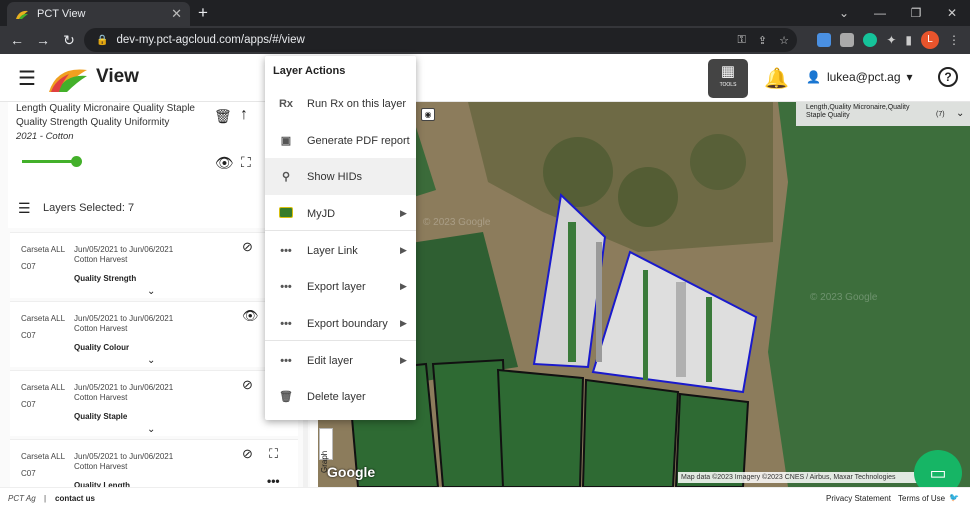 The height and width of the screenshot is (511, 970). What do you see at coordinates (930, 40) in the screenshot?
I see `profile-avatar: L` at bounding box center [930, 40].